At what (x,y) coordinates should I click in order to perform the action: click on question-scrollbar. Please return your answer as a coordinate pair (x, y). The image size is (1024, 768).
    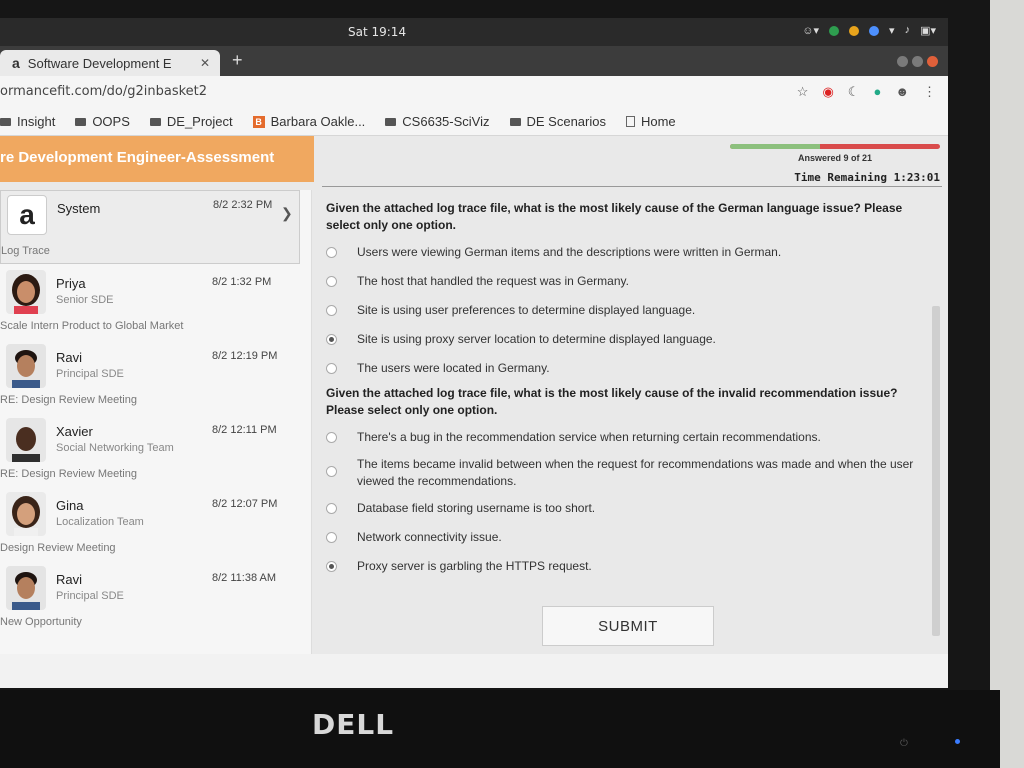
    Looking at the image, I should click on (936, 471).